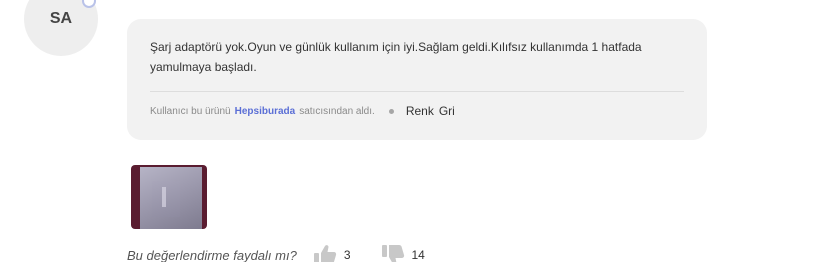  Describe the element at coordinates (212, 254) in the screenshot. I see `helpful-question: Bu değerlendirme faydalı mı?` at that location.